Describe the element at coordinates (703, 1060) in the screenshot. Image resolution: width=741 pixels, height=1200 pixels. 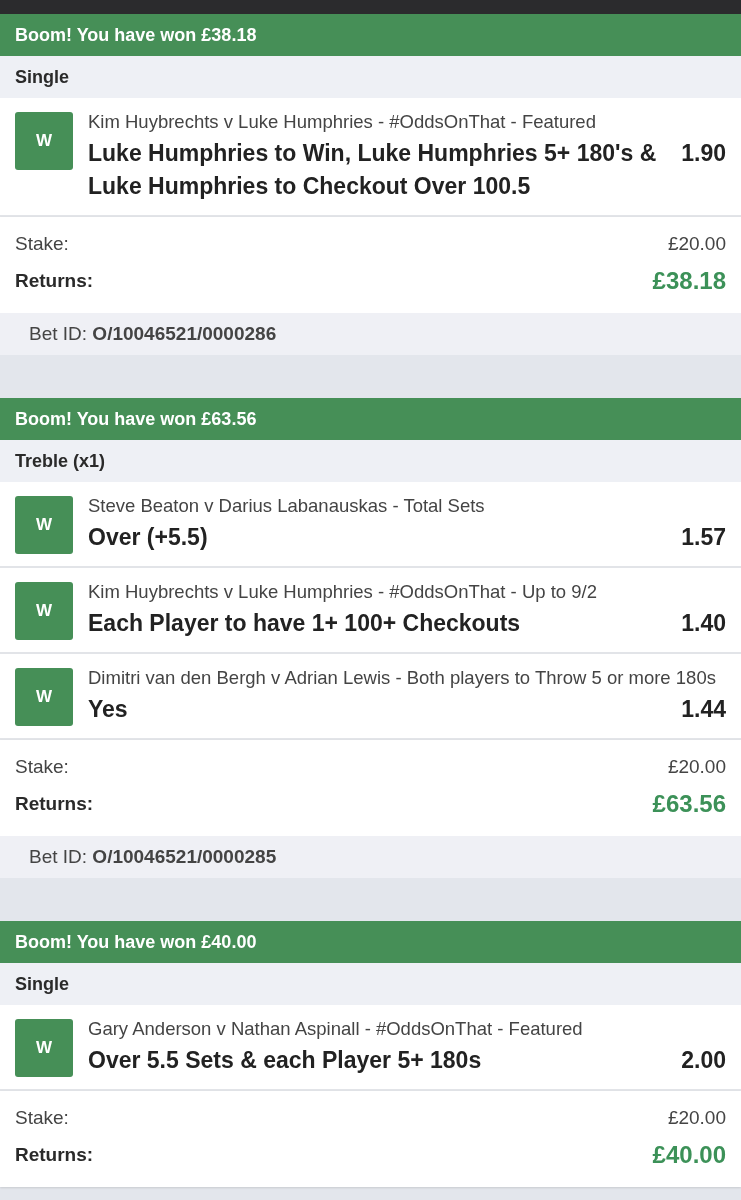
I see `odds: 2.00` at that location.